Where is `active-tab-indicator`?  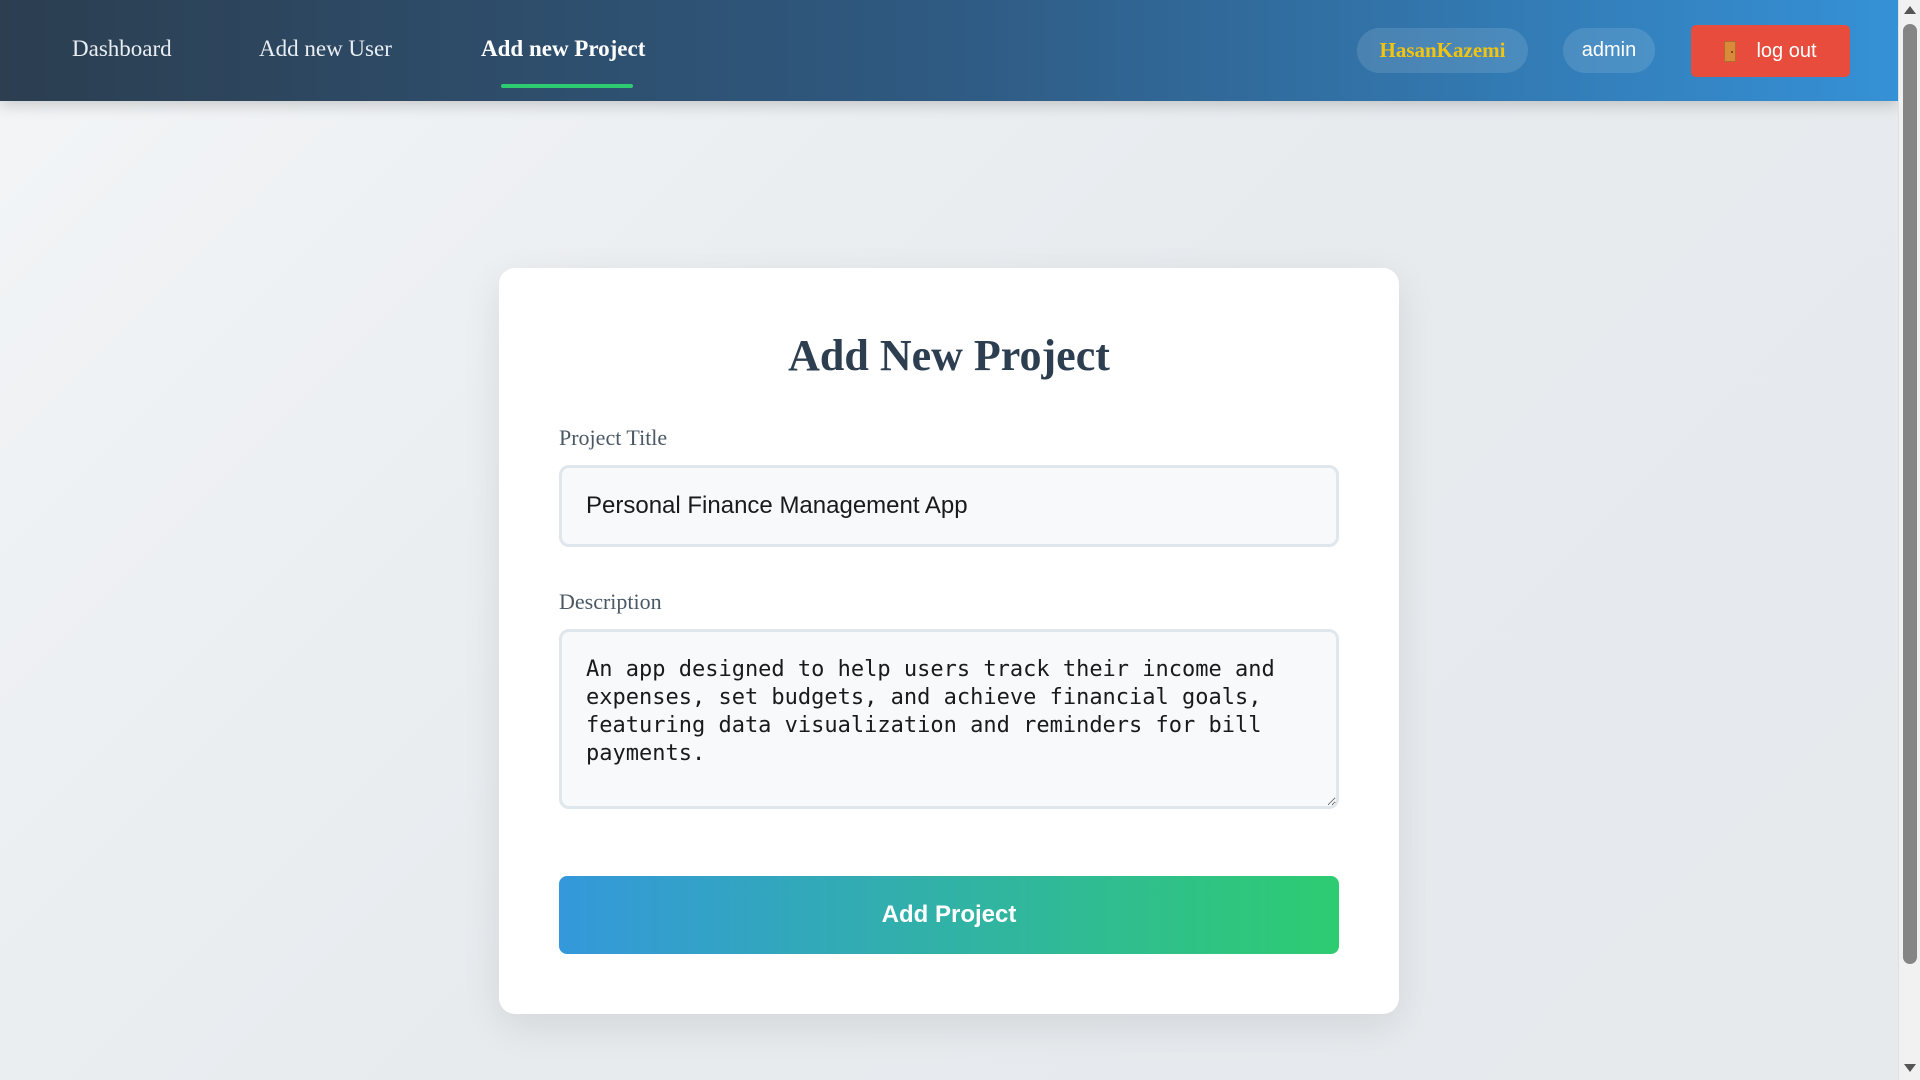
active-tab-indicator is located at coordinates (567, 86).